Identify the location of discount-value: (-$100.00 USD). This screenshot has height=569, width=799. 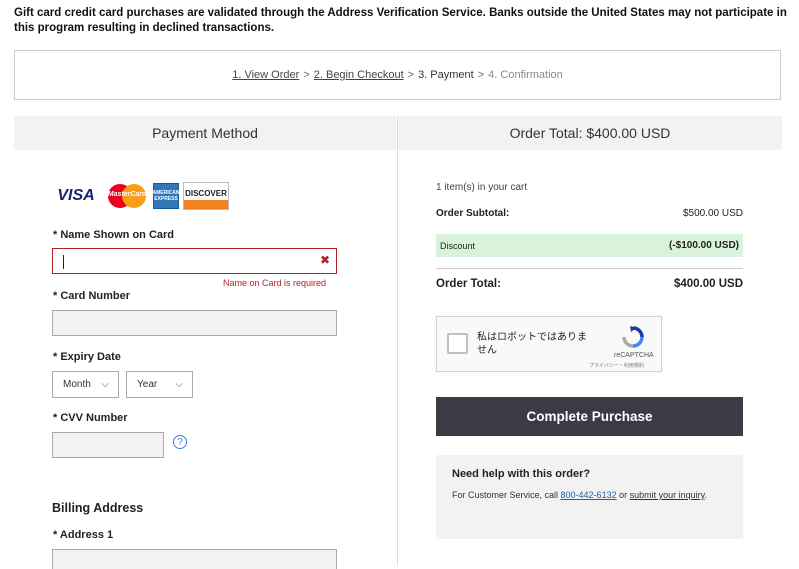
(703, 245).